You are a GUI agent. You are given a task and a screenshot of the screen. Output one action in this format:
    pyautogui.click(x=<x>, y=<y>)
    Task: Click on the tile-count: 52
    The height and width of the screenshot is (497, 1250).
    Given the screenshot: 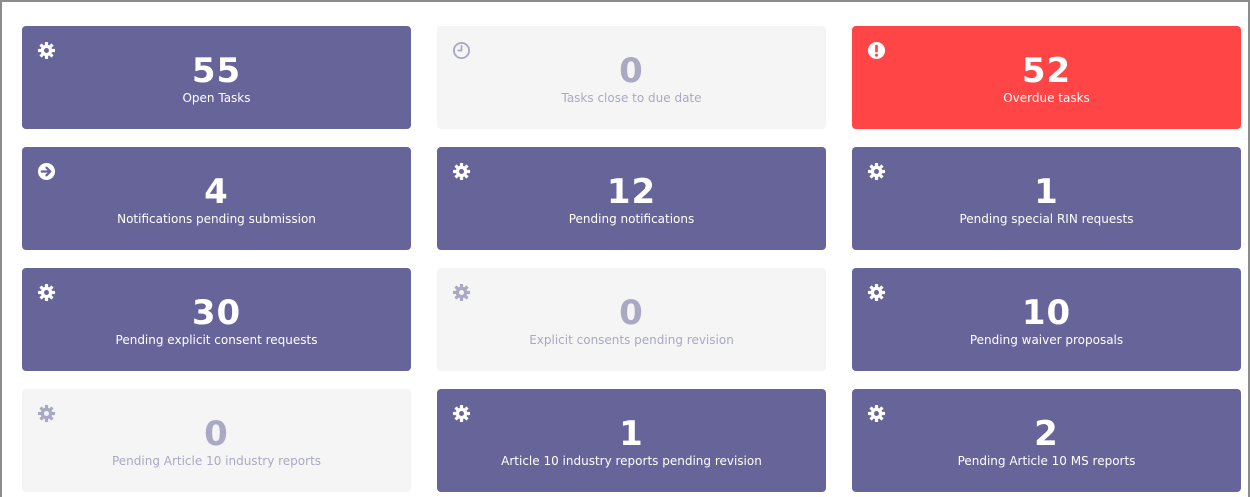 What is the action you would take?
    pyautogui.click(x=1046, y=71)
    